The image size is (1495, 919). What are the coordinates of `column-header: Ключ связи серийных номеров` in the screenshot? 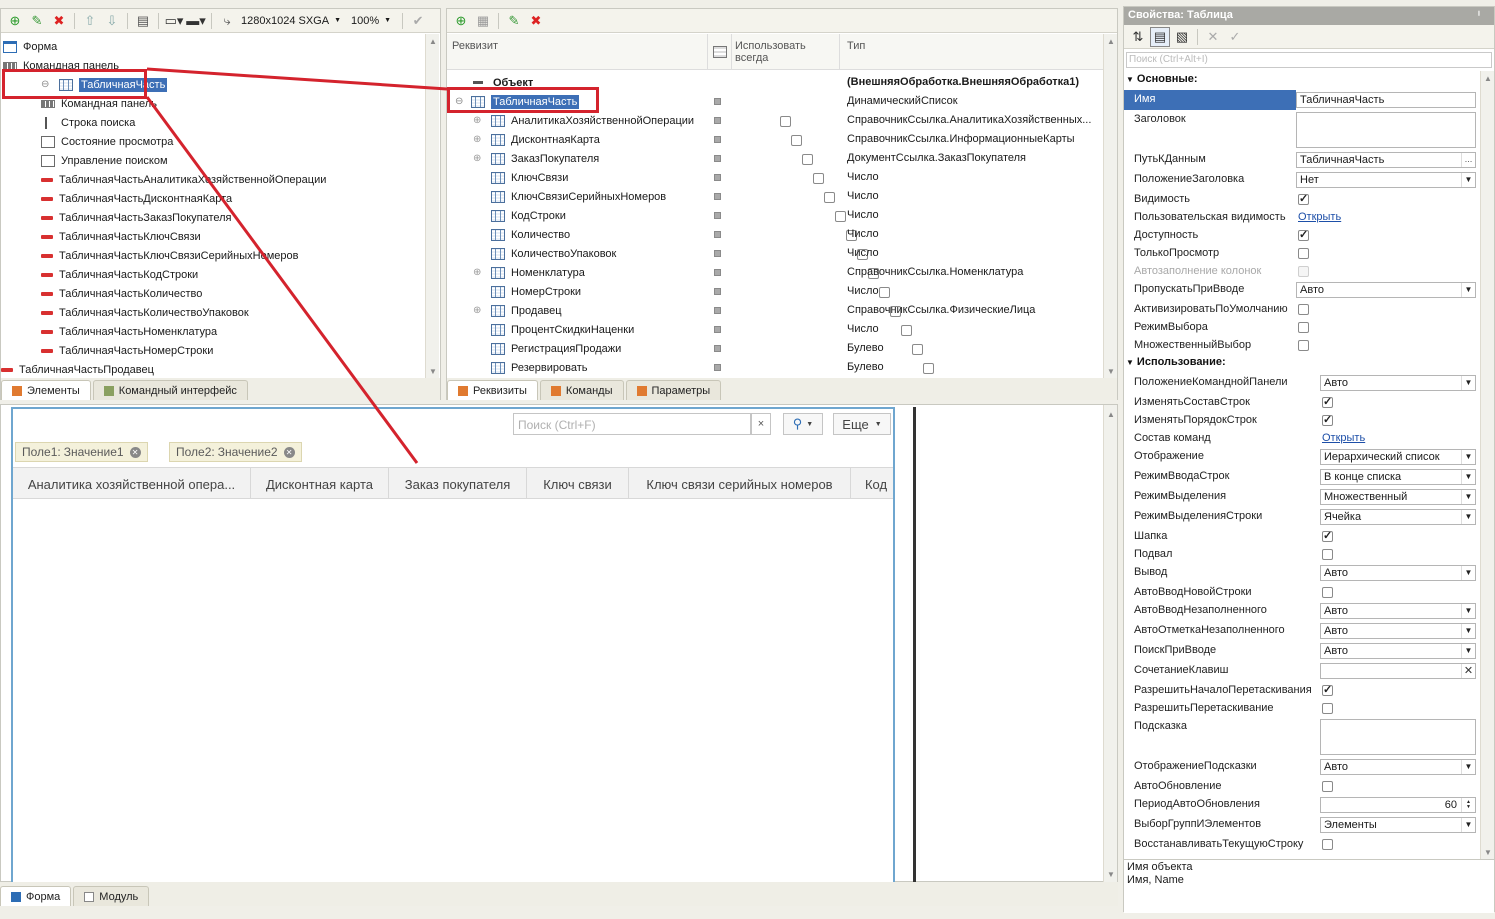 It's located at (740, 483).